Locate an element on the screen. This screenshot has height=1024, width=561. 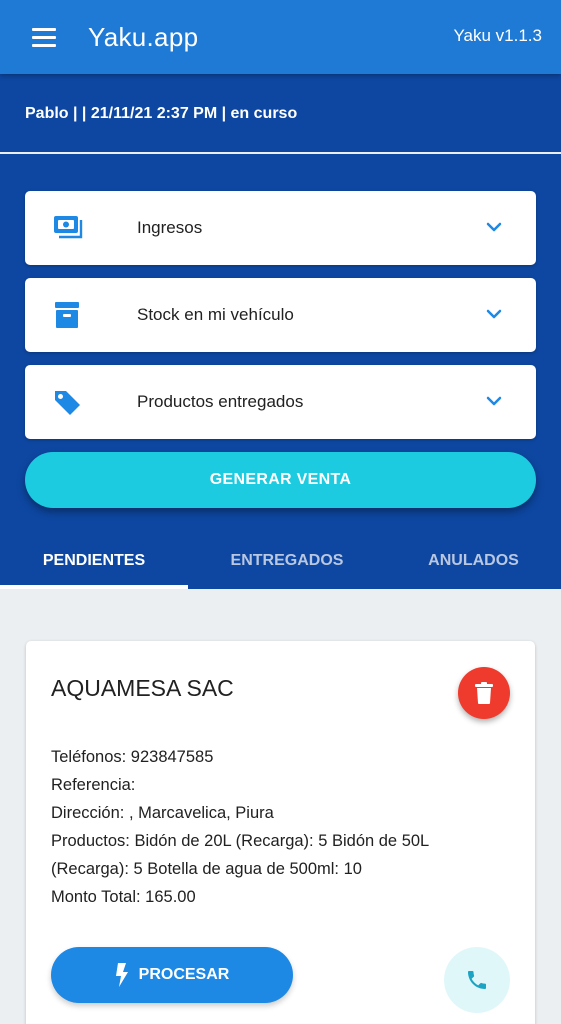
accordion-ingresos: Ingresos is located at coordinates (280, 228).